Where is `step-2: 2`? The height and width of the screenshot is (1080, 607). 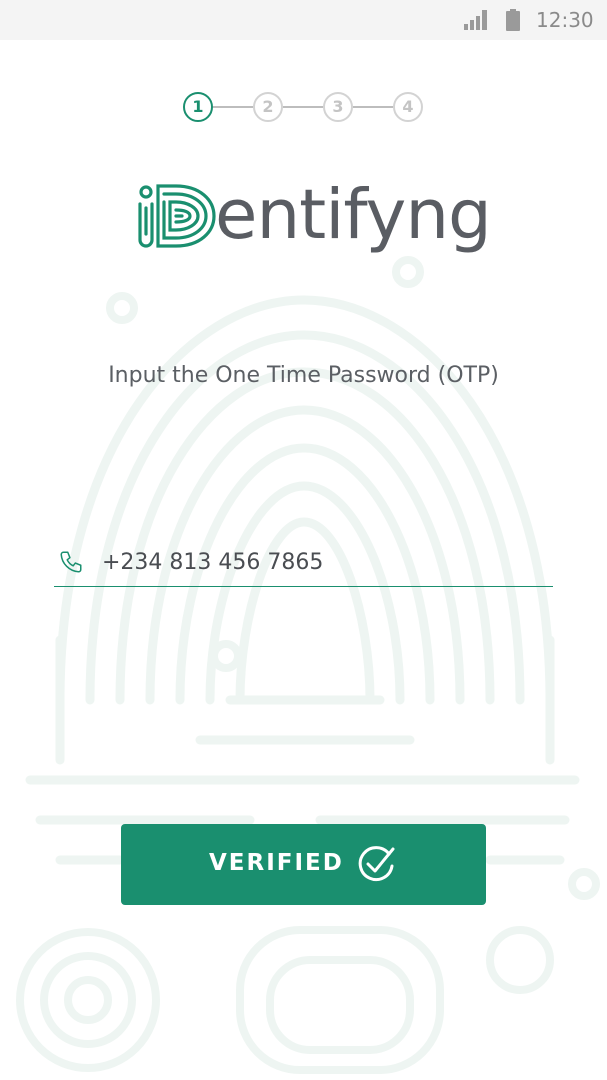
step-2: 2 is located at coordinates (268, 107).